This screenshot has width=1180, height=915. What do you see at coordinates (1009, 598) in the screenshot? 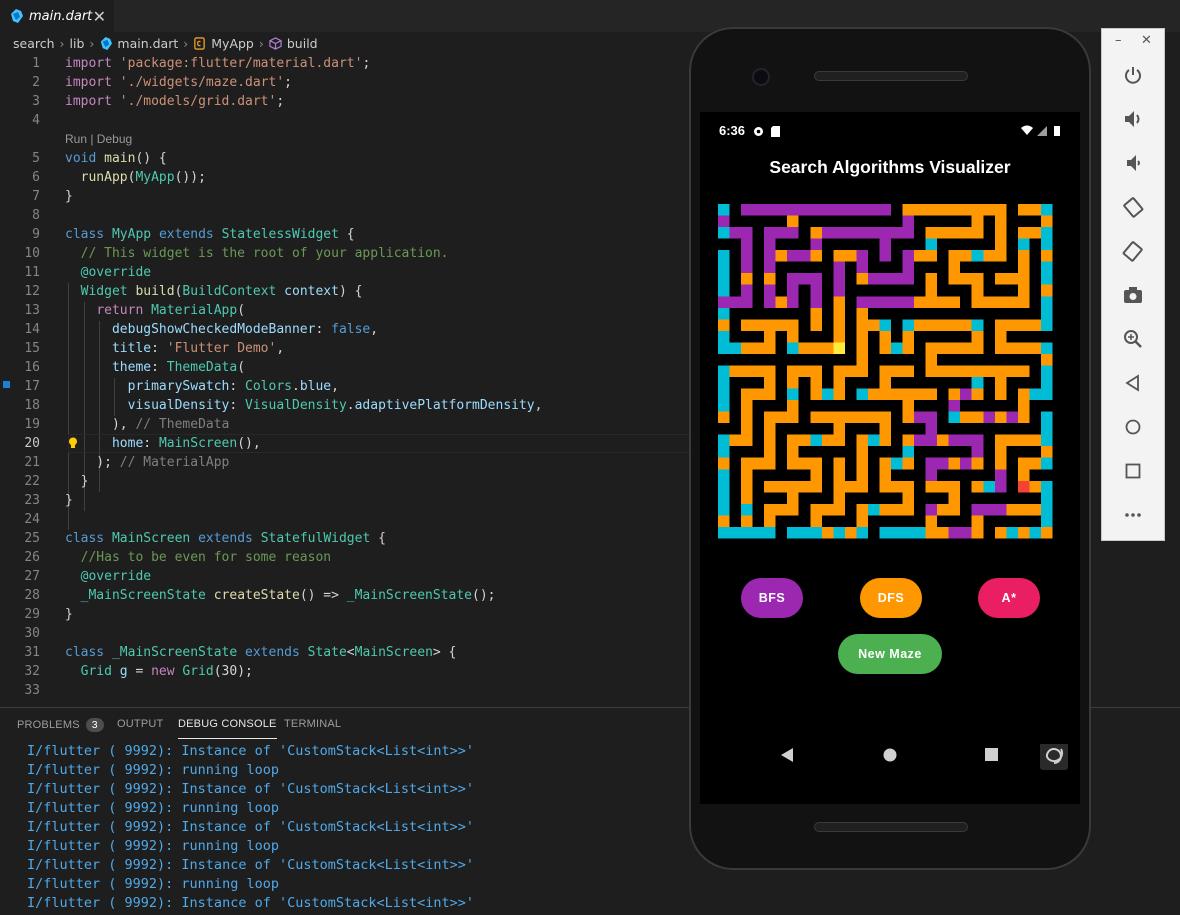
I see `astar-button: A*` at bounding box center [1009, 598].